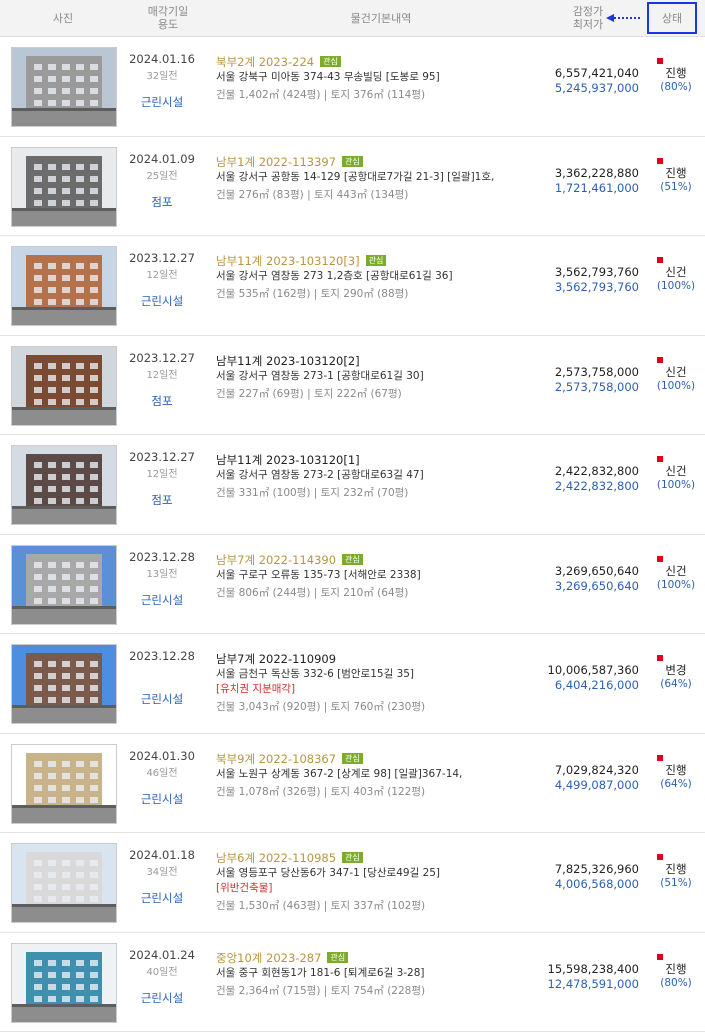 Image resolution: width=705 pixels, height=1032 pixels. I want to click on area-info: 건물 227㎡ (69평) | 토지 222㎡ (67평), so click(309, 393).